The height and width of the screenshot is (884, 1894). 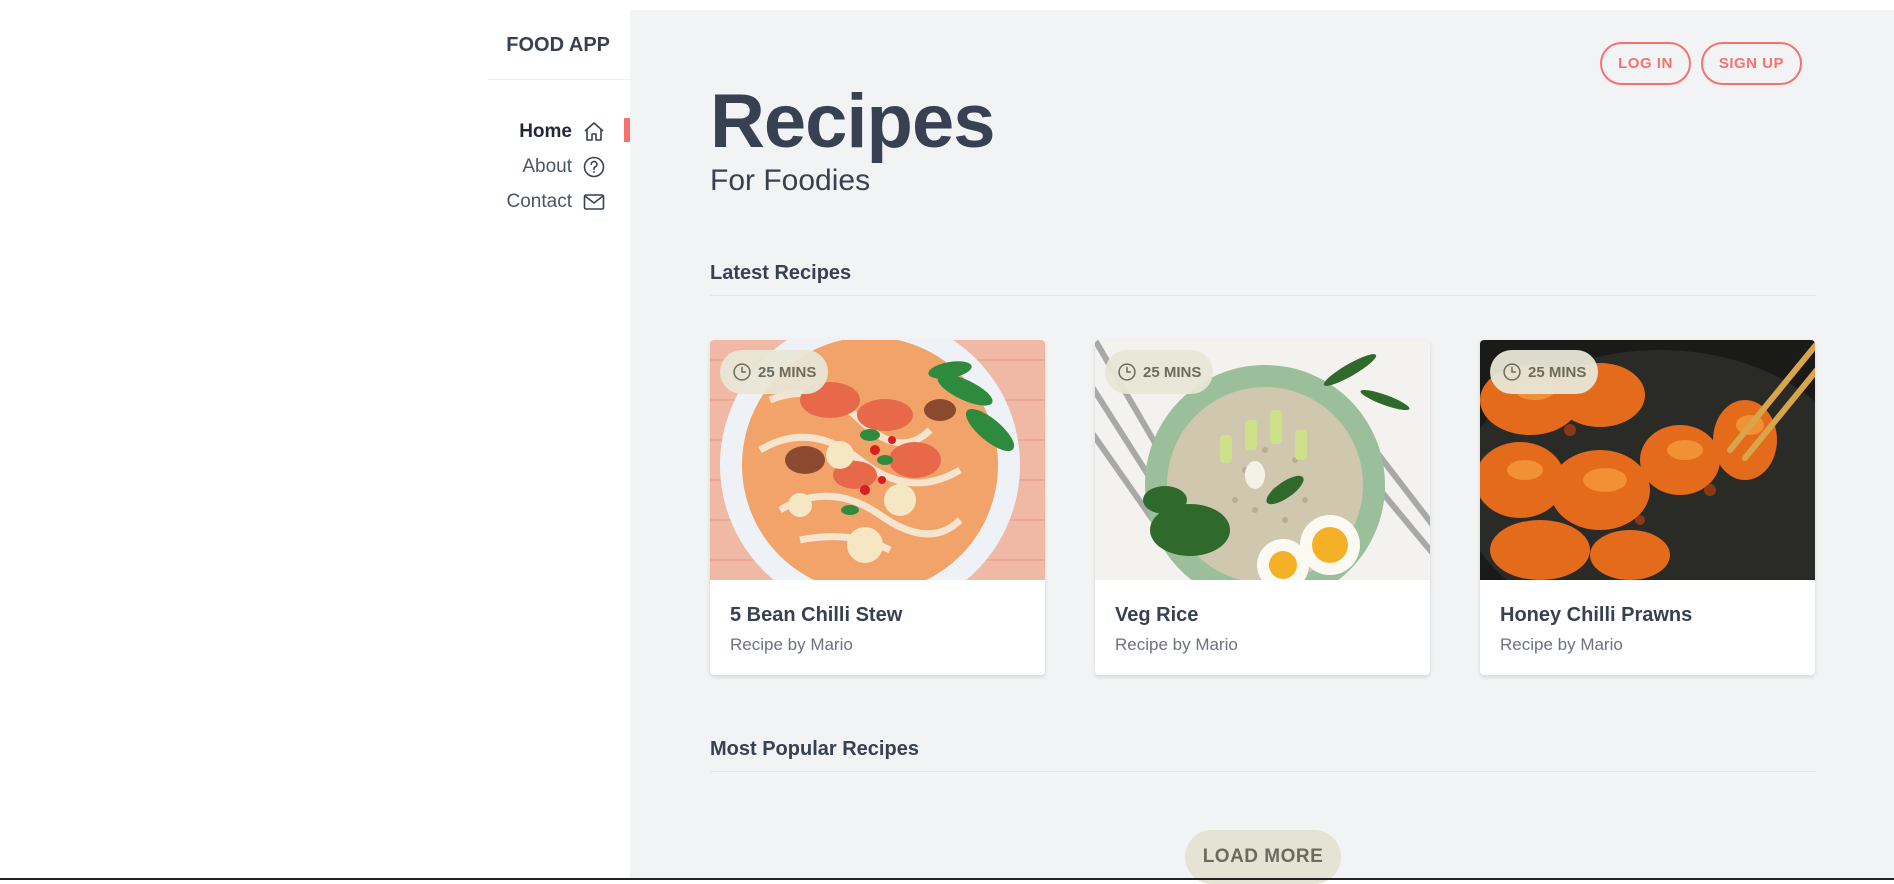 I want to click on sidebar-nav: Home About Contact, so click(x=559, y=166).